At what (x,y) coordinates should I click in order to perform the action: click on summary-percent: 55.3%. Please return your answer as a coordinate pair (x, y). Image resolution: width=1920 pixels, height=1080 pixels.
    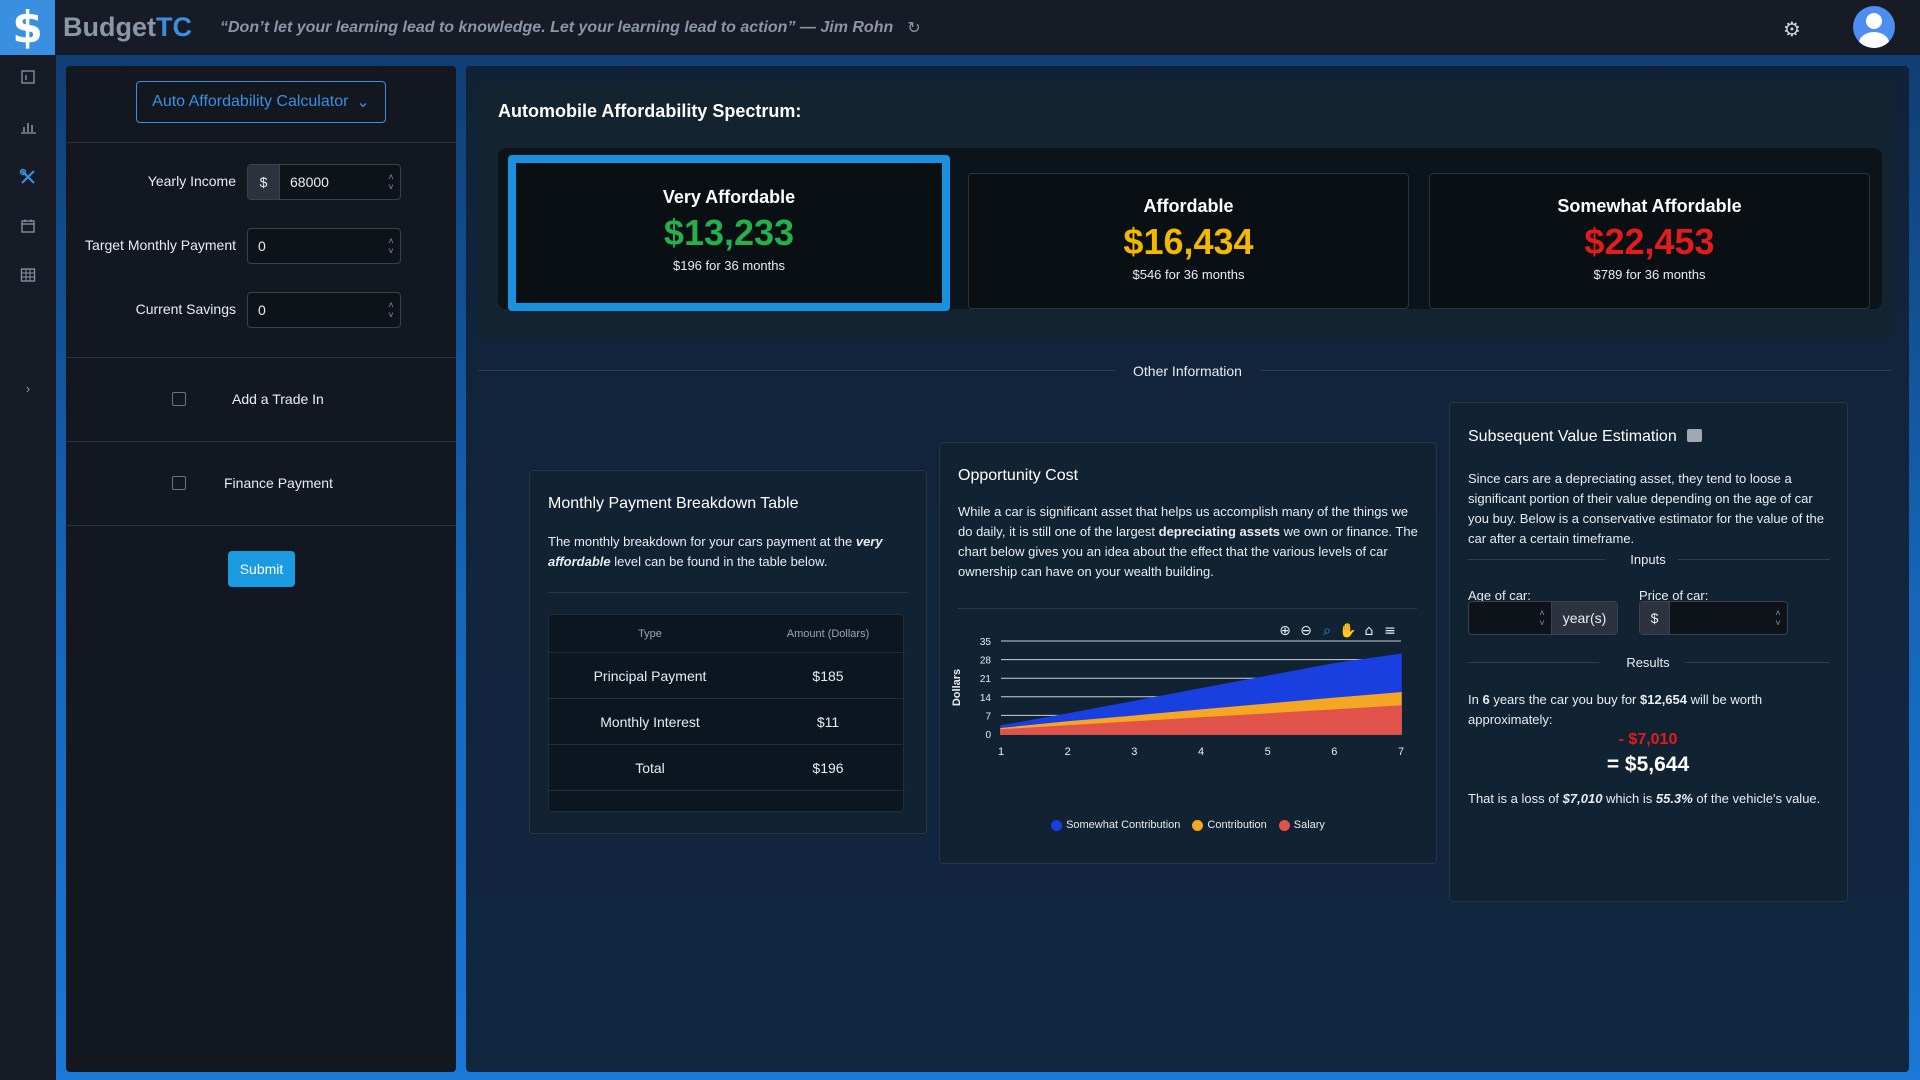
    Looking at the image, I should click on (1674, 798).